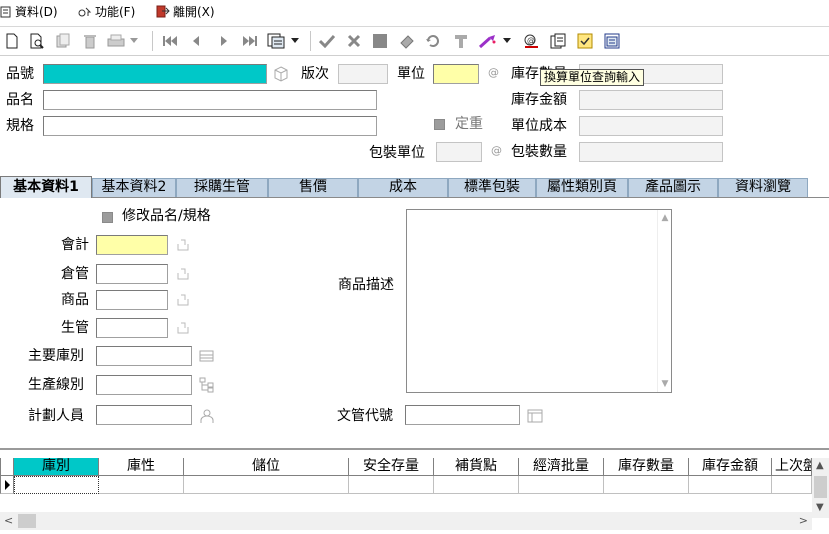 The height and width of the screenshot is (534, 829). I want to click on grid-header-warehouse-type: 庫性, so click(141, 467).